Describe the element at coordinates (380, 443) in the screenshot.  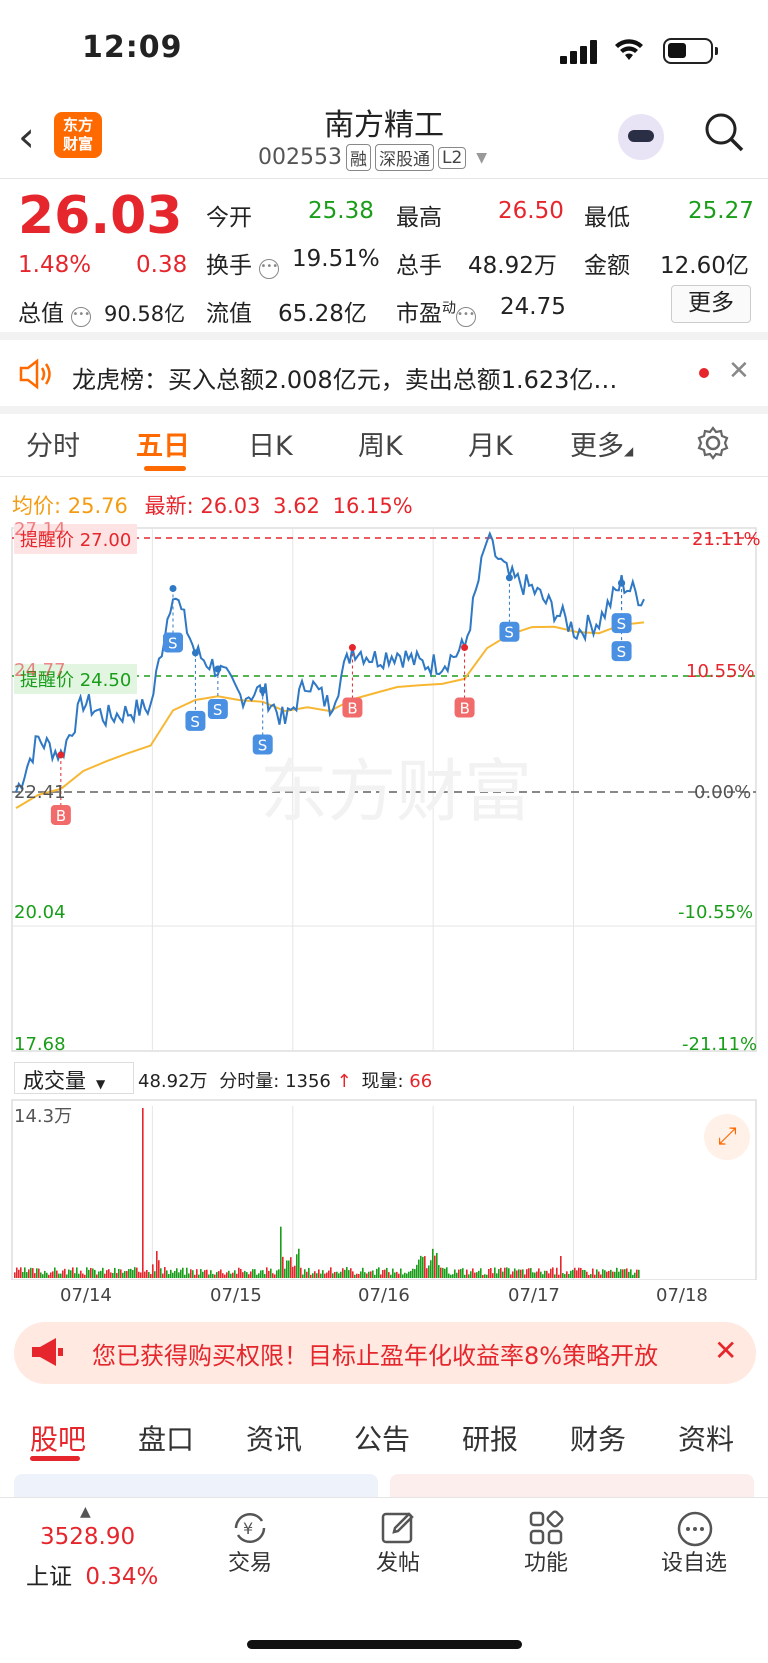
I see `tab-weekly-k: 周K` at that location.